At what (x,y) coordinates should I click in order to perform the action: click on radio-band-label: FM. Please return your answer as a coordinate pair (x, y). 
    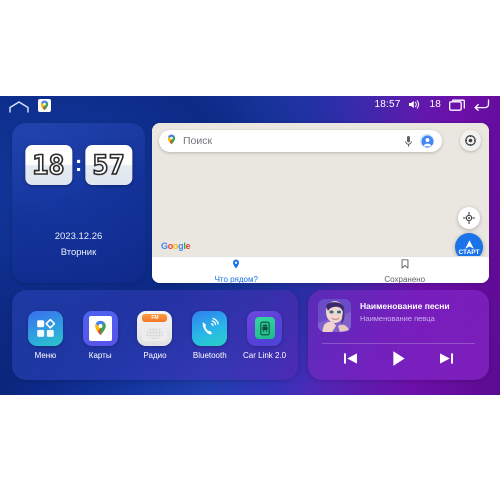
    Looking at the image, I should click on (155, 317).